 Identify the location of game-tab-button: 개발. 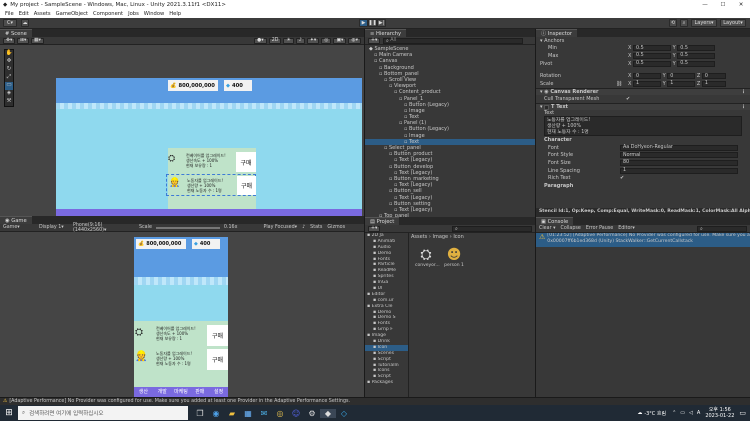
(162, 392).